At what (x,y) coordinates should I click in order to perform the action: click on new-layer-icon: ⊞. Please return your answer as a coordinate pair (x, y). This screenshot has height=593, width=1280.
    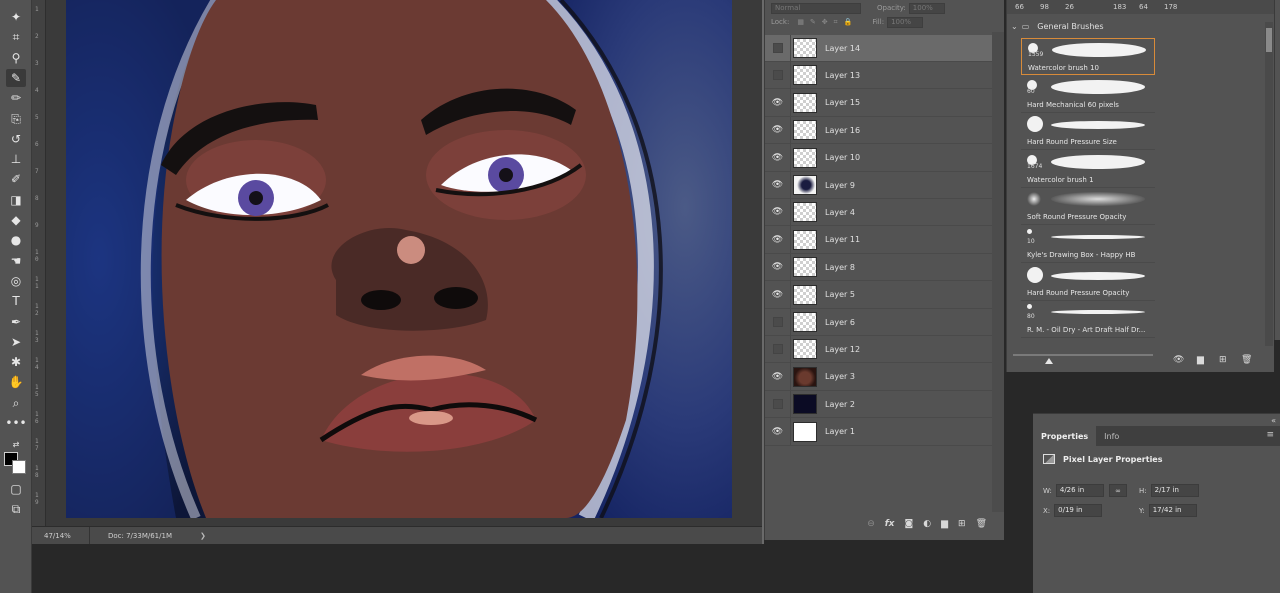
    Looking at the image, I should click on (962, 524).